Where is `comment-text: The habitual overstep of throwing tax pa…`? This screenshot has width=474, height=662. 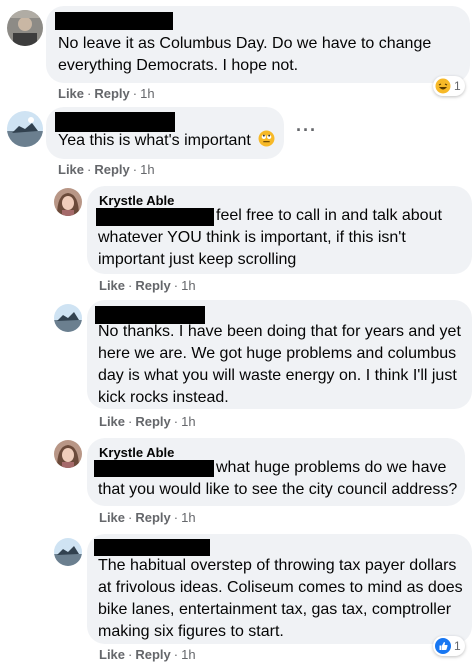 comment-text: The habitual overstep of throwing tax pa… is located at coordinates (277, 565).